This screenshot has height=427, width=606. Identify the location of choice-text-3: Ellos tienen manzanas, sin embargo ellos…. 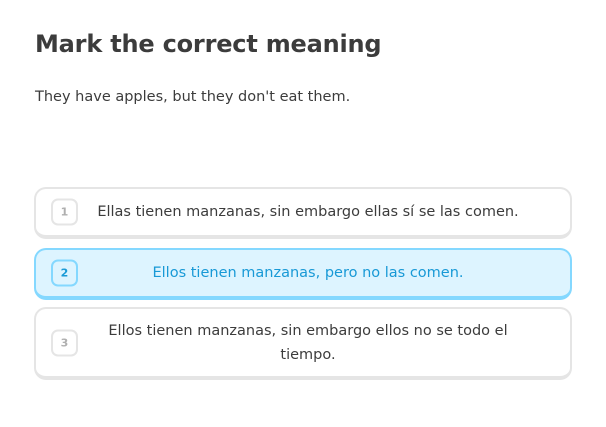
(308, 342).